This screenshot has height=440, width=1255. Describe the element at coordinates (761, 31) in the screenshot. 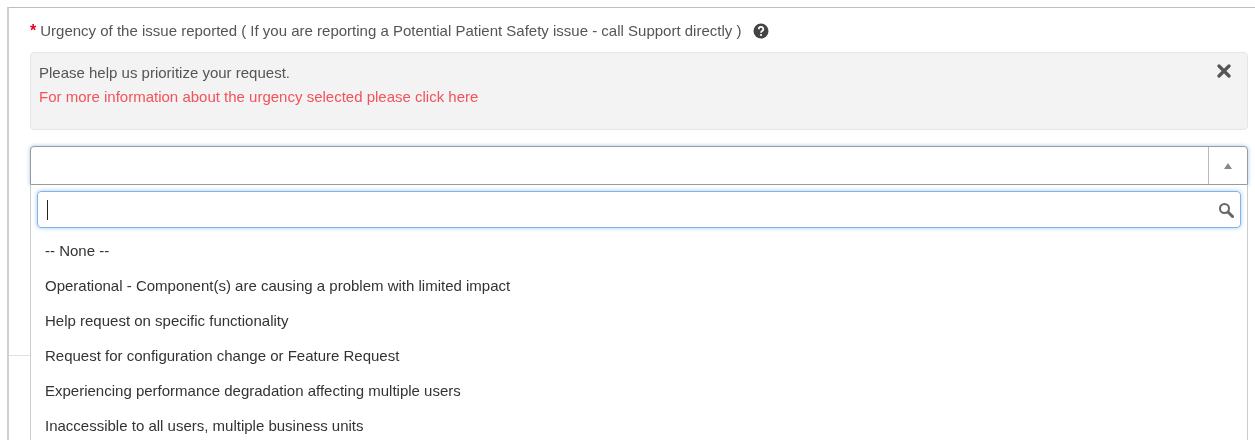

I see `help-icon` at that location.